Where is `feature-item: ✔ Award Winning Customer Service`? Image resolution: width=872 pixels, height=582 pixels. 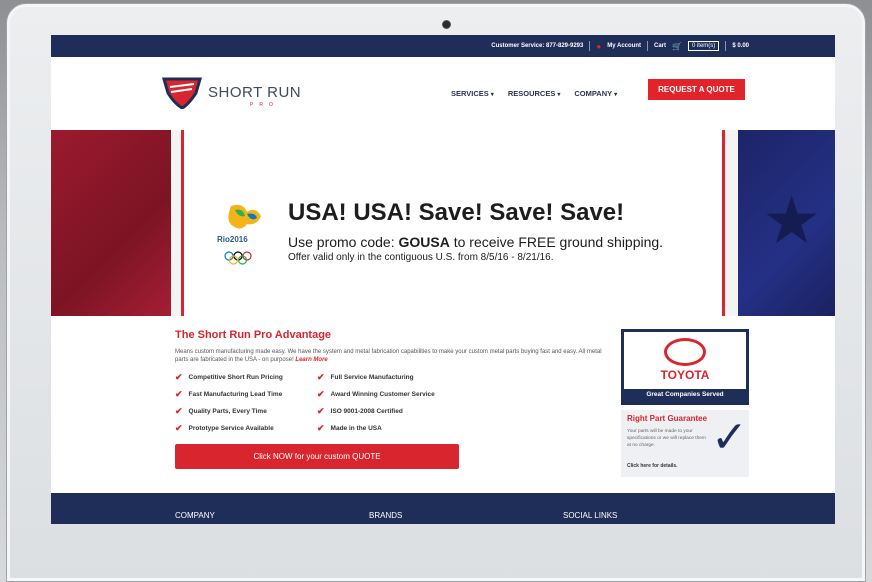 feature-item: ✔ Award Winning Customer Service is located at coordinates (376, 394).